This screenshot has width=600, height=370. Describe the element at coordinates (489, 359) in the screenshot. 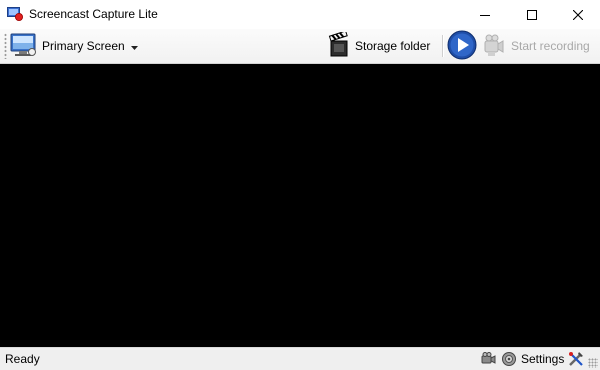

I see `webcam-icon` at that location.